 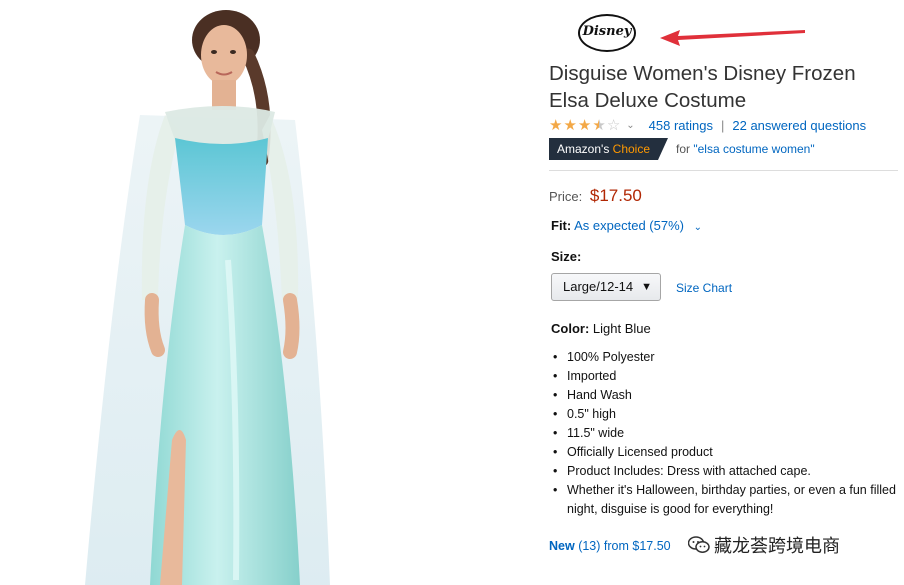 I want to click on size-dropdown: Large/12-14 ▼, so click(x=606, y=287).